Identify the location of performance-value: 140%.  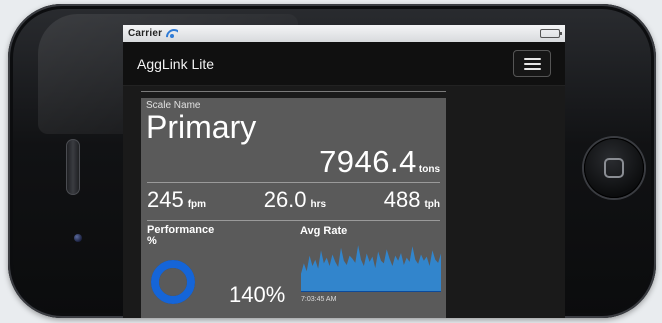
(257, 294).